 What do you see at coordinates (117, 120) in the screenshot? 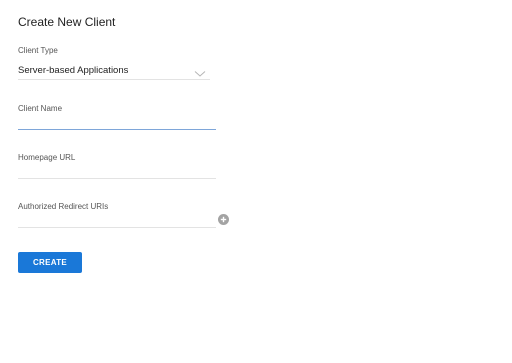
I see `client-name-input` at bounding box center [117, 120].